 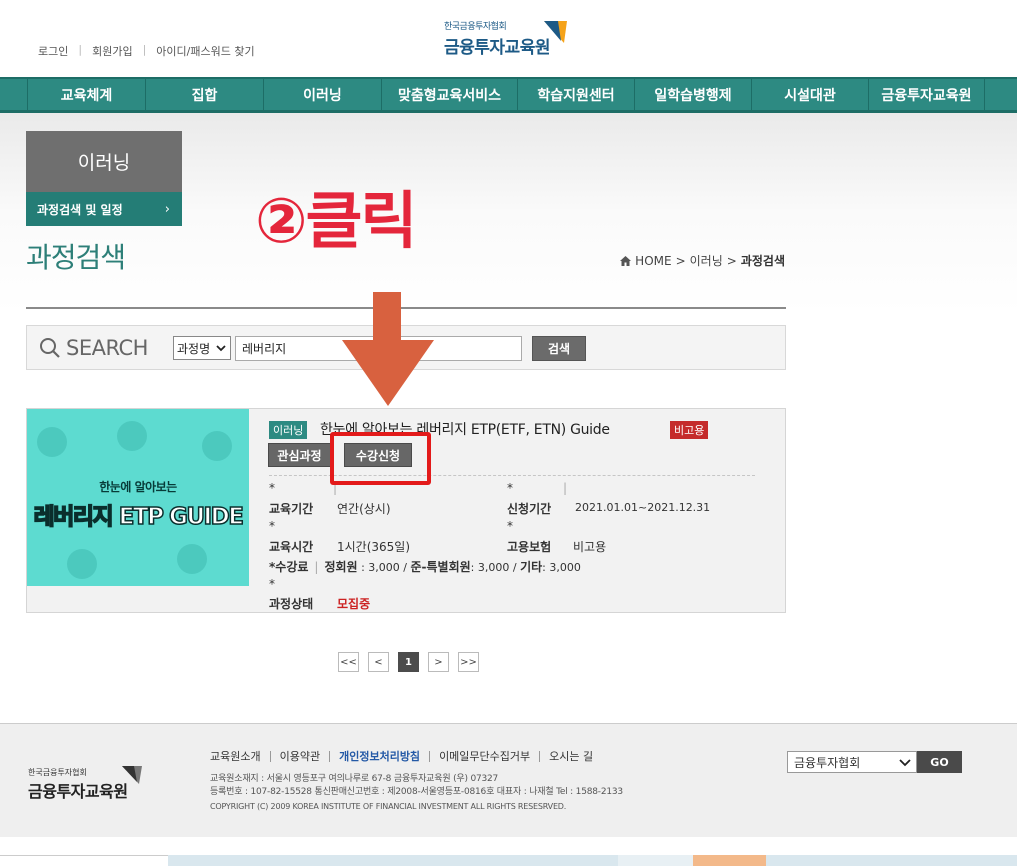 What do you see at coordinates (379, 756) in the screenshot?
I see `footer-link-privacy: 개인정보처리방침` at bounding box center [379, 756].